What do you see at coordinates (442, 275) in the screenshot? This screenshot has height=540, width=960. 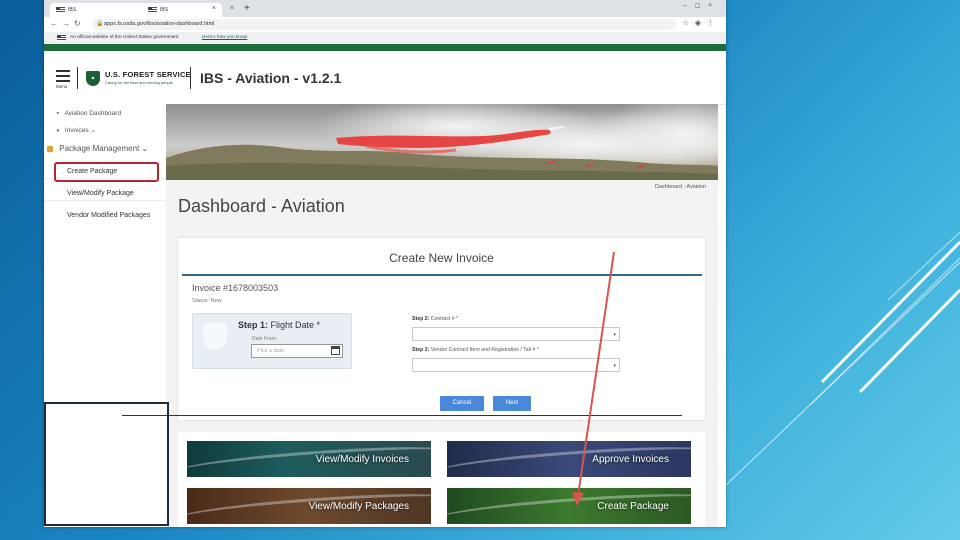 I see `card-divider` at bounding box center [442, 275].